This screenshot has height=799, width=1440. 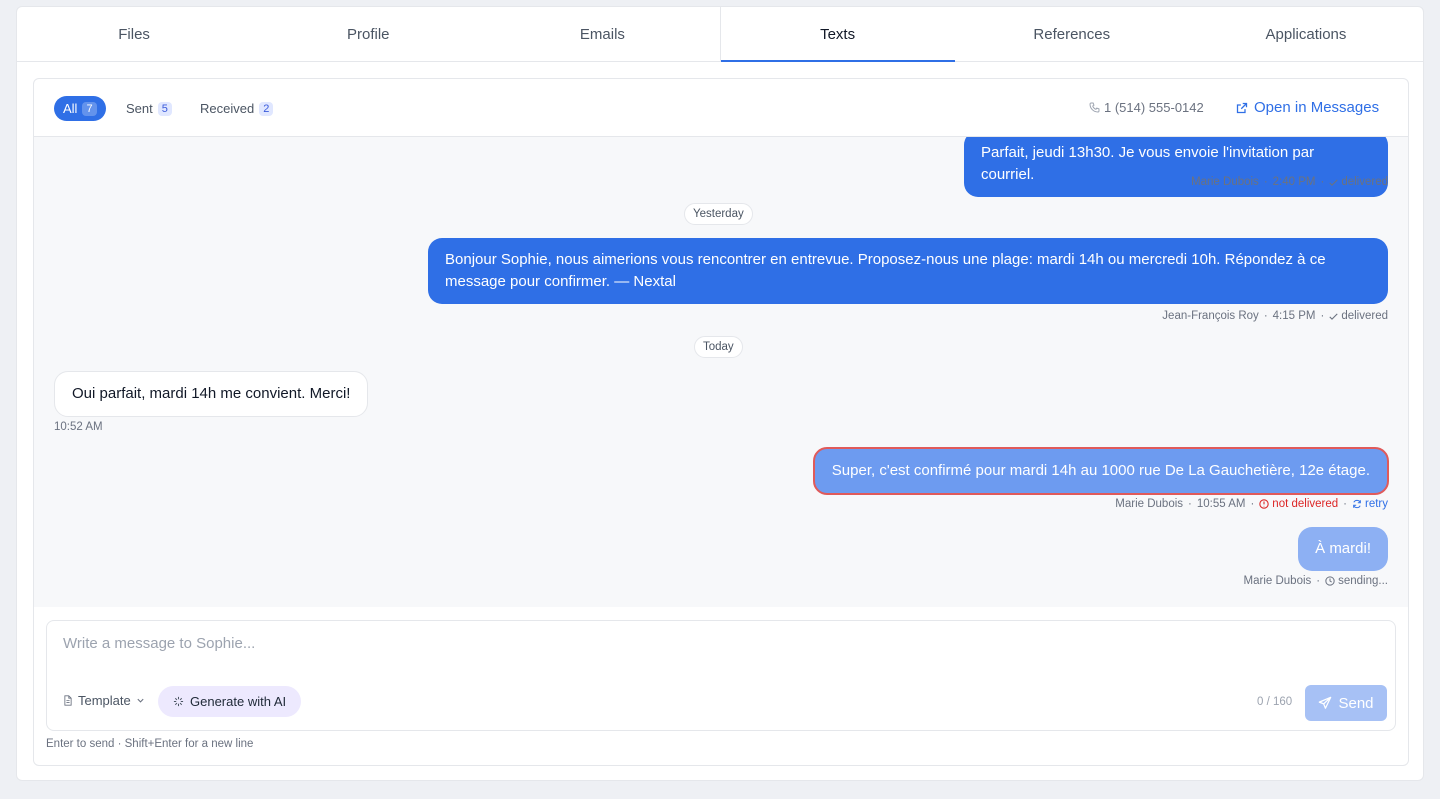 I want to click on template-button: Template, so click(x=104, y=700).